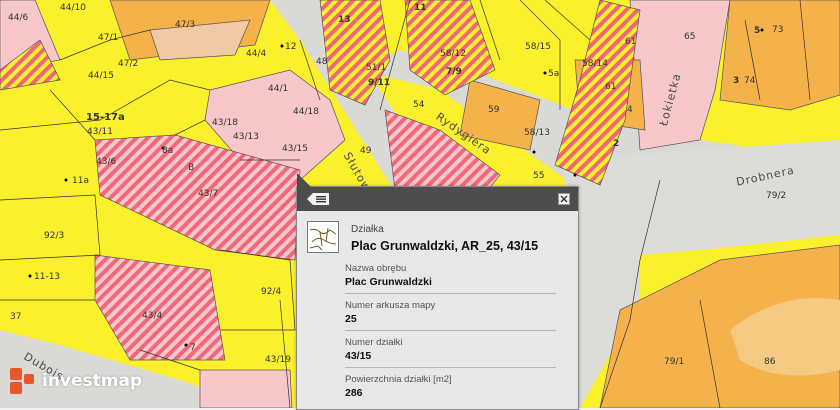  What do you see at coordinates (193, 348) in the screenshot?
I see `parcel-label: 7` at bounding box center [193, 348].